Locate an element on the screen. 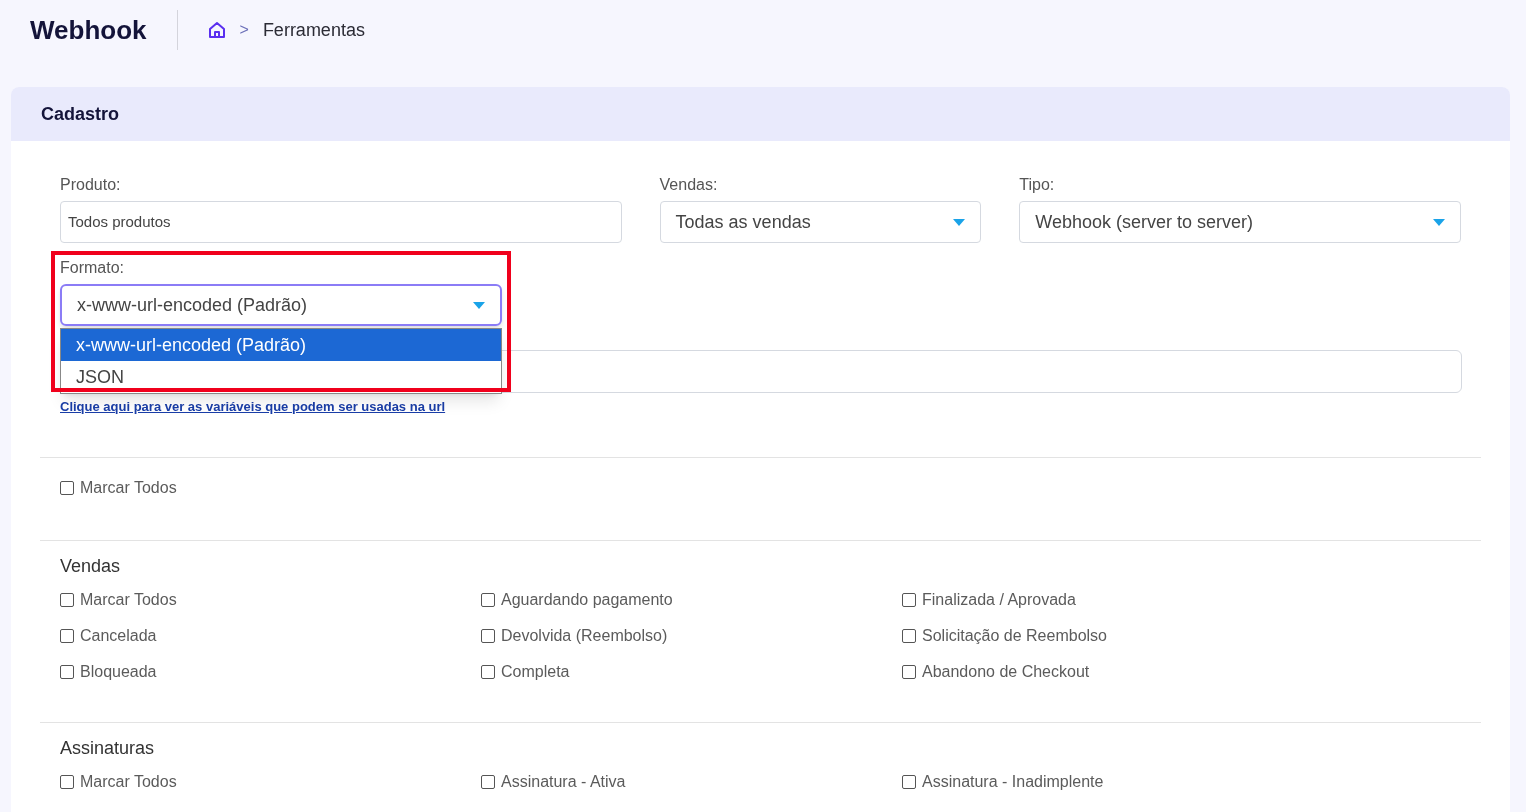 This screenshot has width=1526, height=812. field-label: Formato: is located at coordinates (92, 268).